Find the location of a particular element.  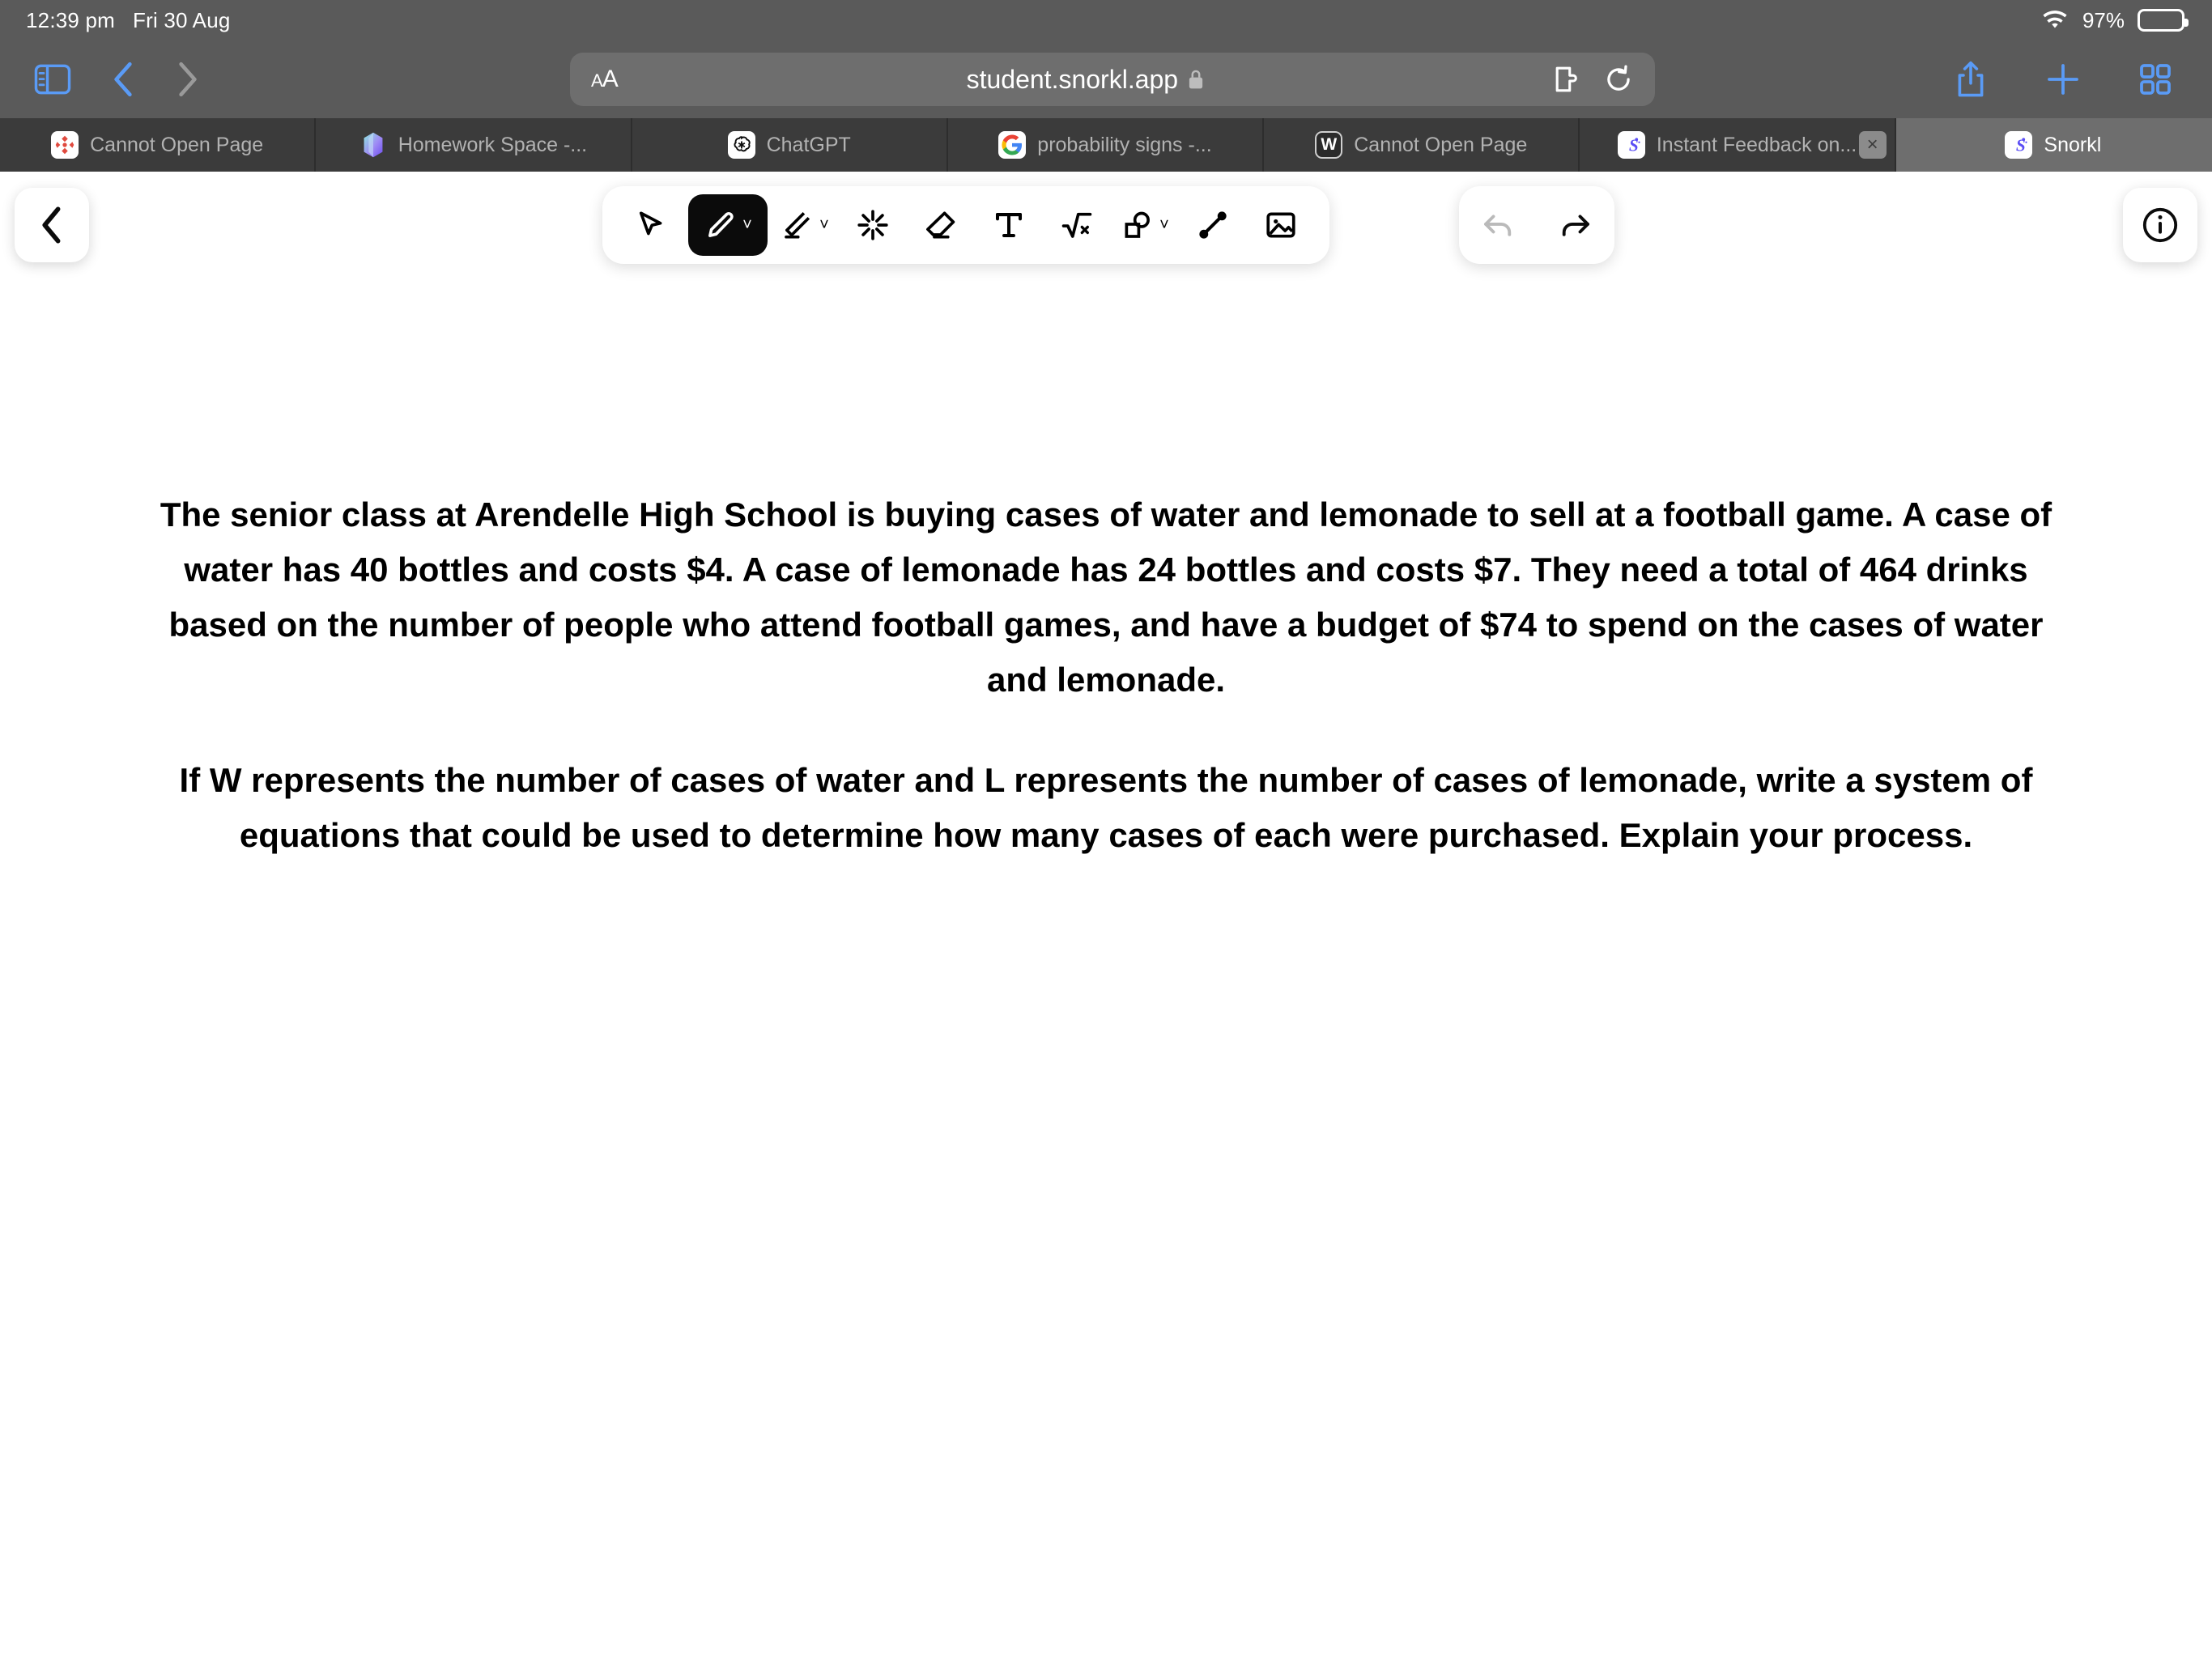

address-bar-center: student.snorkl.app is located at coordinates (1086, 80).